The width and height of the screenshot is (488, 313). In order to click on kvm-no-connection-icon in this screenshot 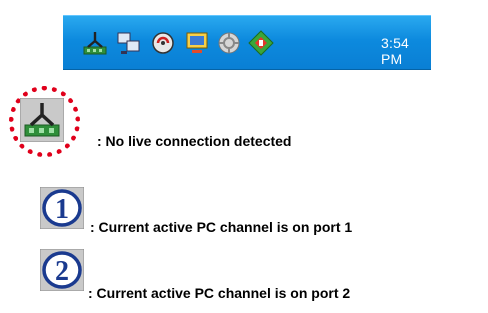, I will do `click(42, 120)`.